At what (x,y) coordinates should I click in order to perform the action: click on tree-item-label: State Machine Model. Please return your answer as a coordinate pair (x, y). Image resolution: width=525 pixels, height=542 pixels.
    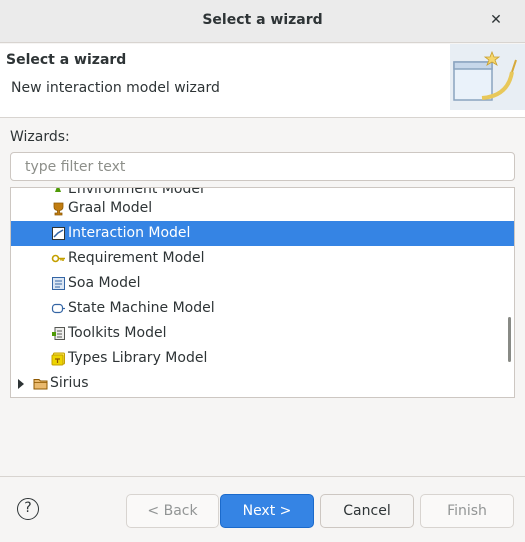
    Looking at the image, I should click on (141, 308).